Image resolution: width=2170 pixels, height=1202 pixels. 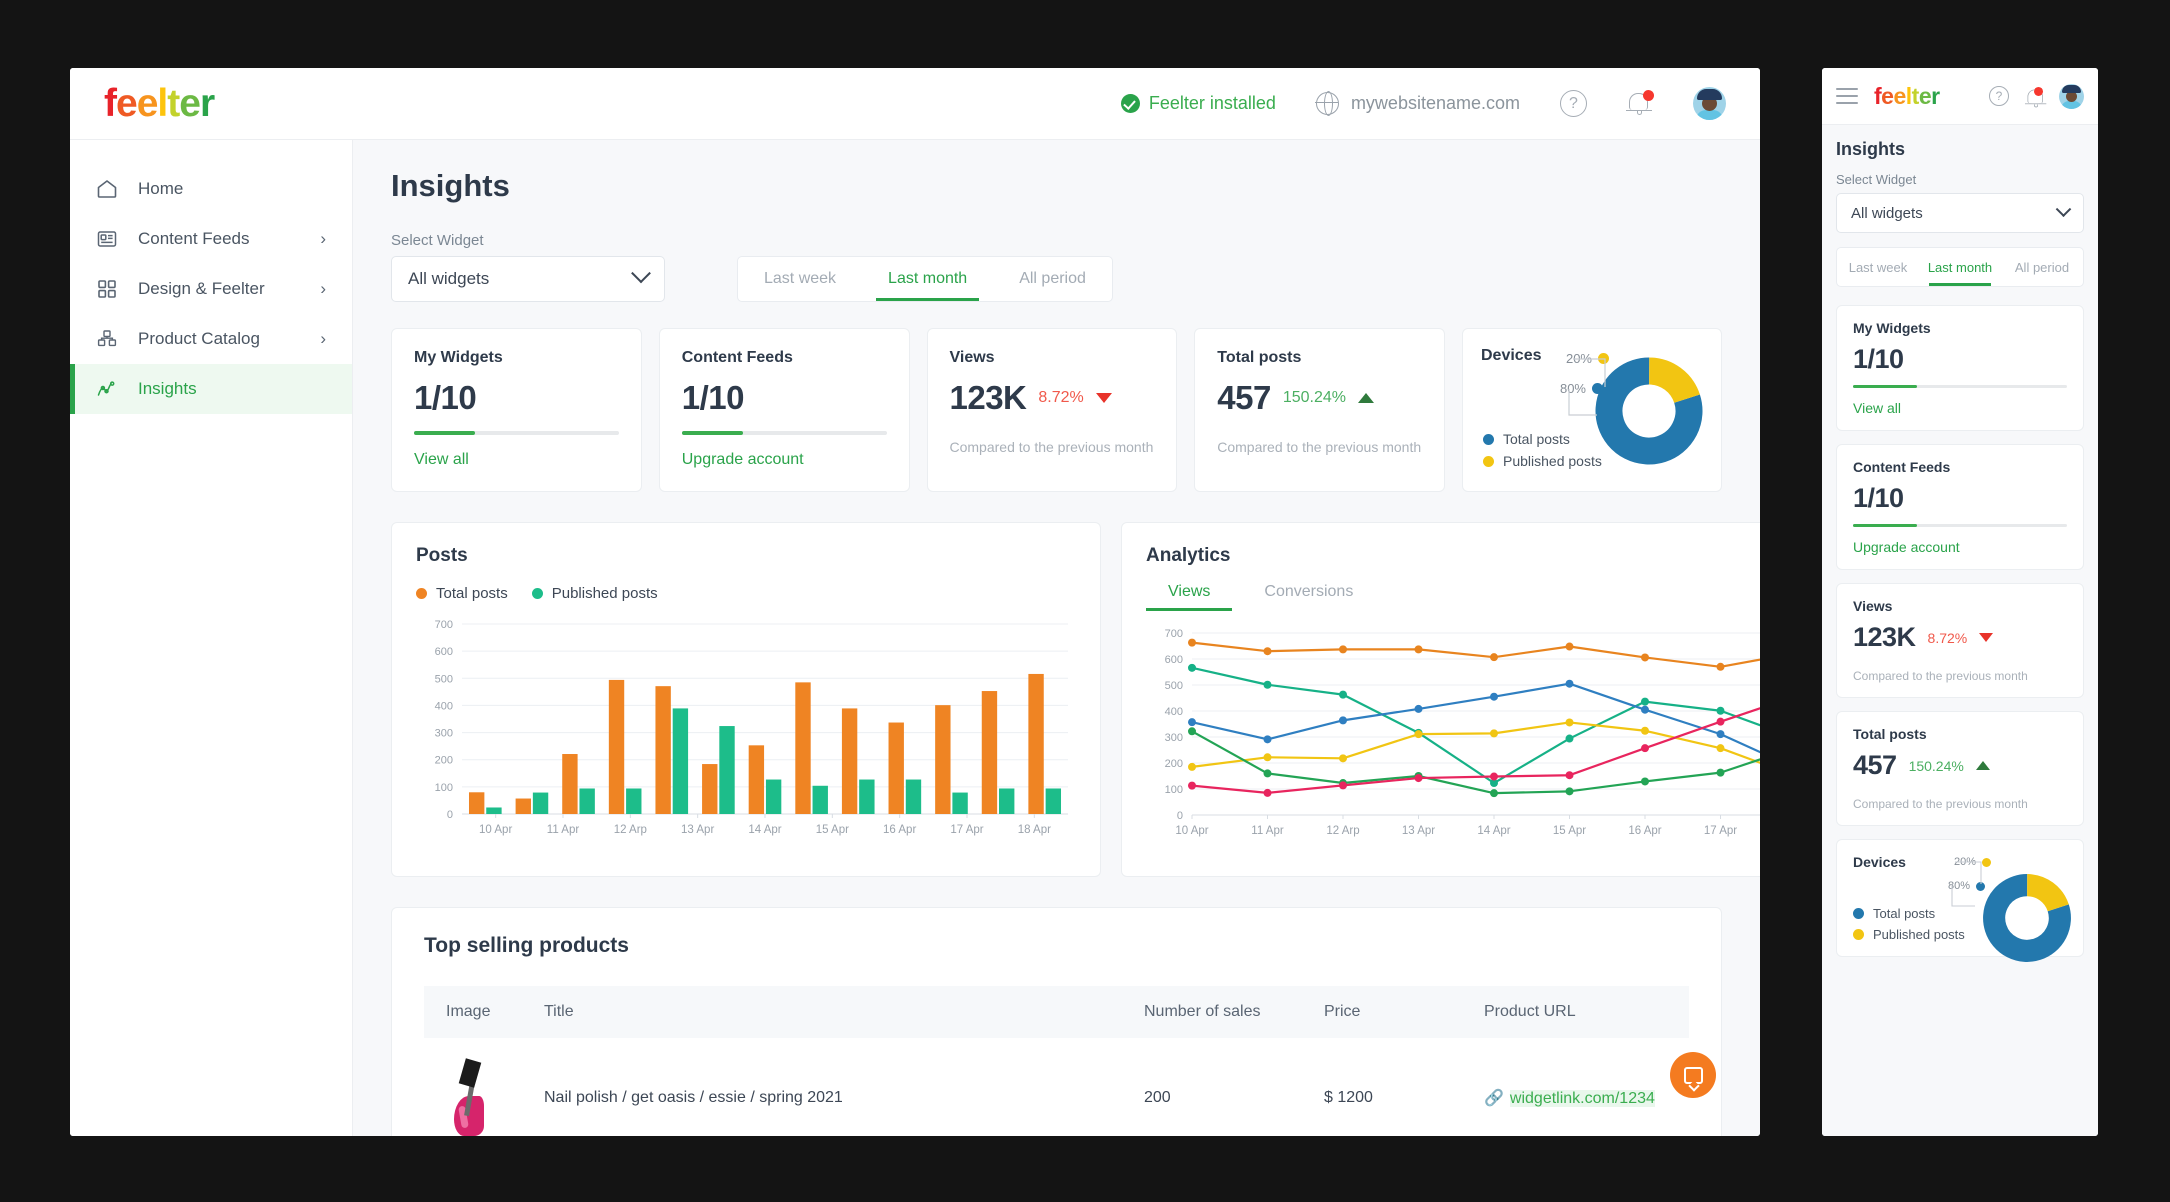 I want to click on mobile-select-widget-label: Select Widget, so click(x=1876, y=179).